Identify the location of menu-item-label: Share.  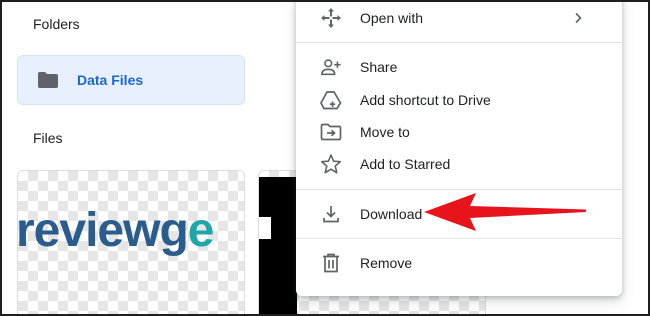
(379, 67).